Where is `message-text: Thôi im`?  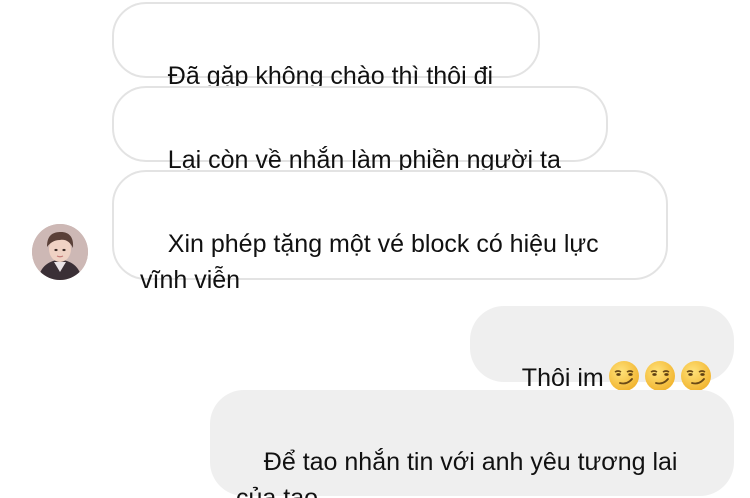 message-text: Thôi im is located at coordinates (562, 378).